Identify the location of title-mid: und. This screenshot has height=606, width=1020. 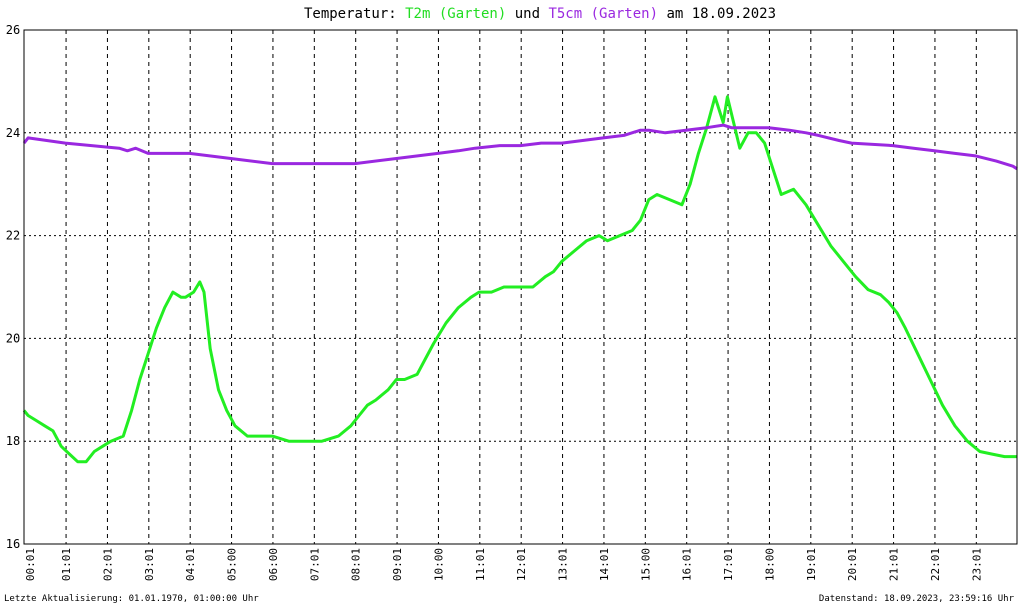
(527, 14).